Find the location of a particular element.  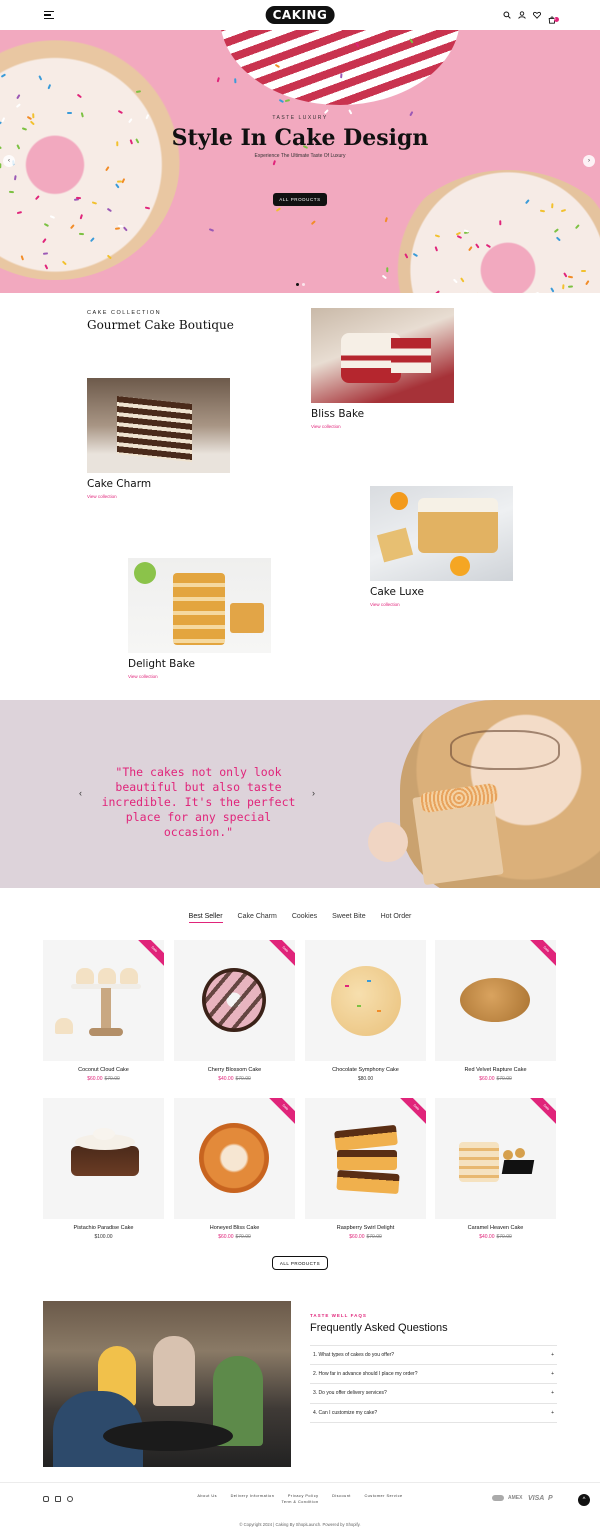

hero-all-products-button: ALL PRODUCTS is located at coordinates (300, 199).